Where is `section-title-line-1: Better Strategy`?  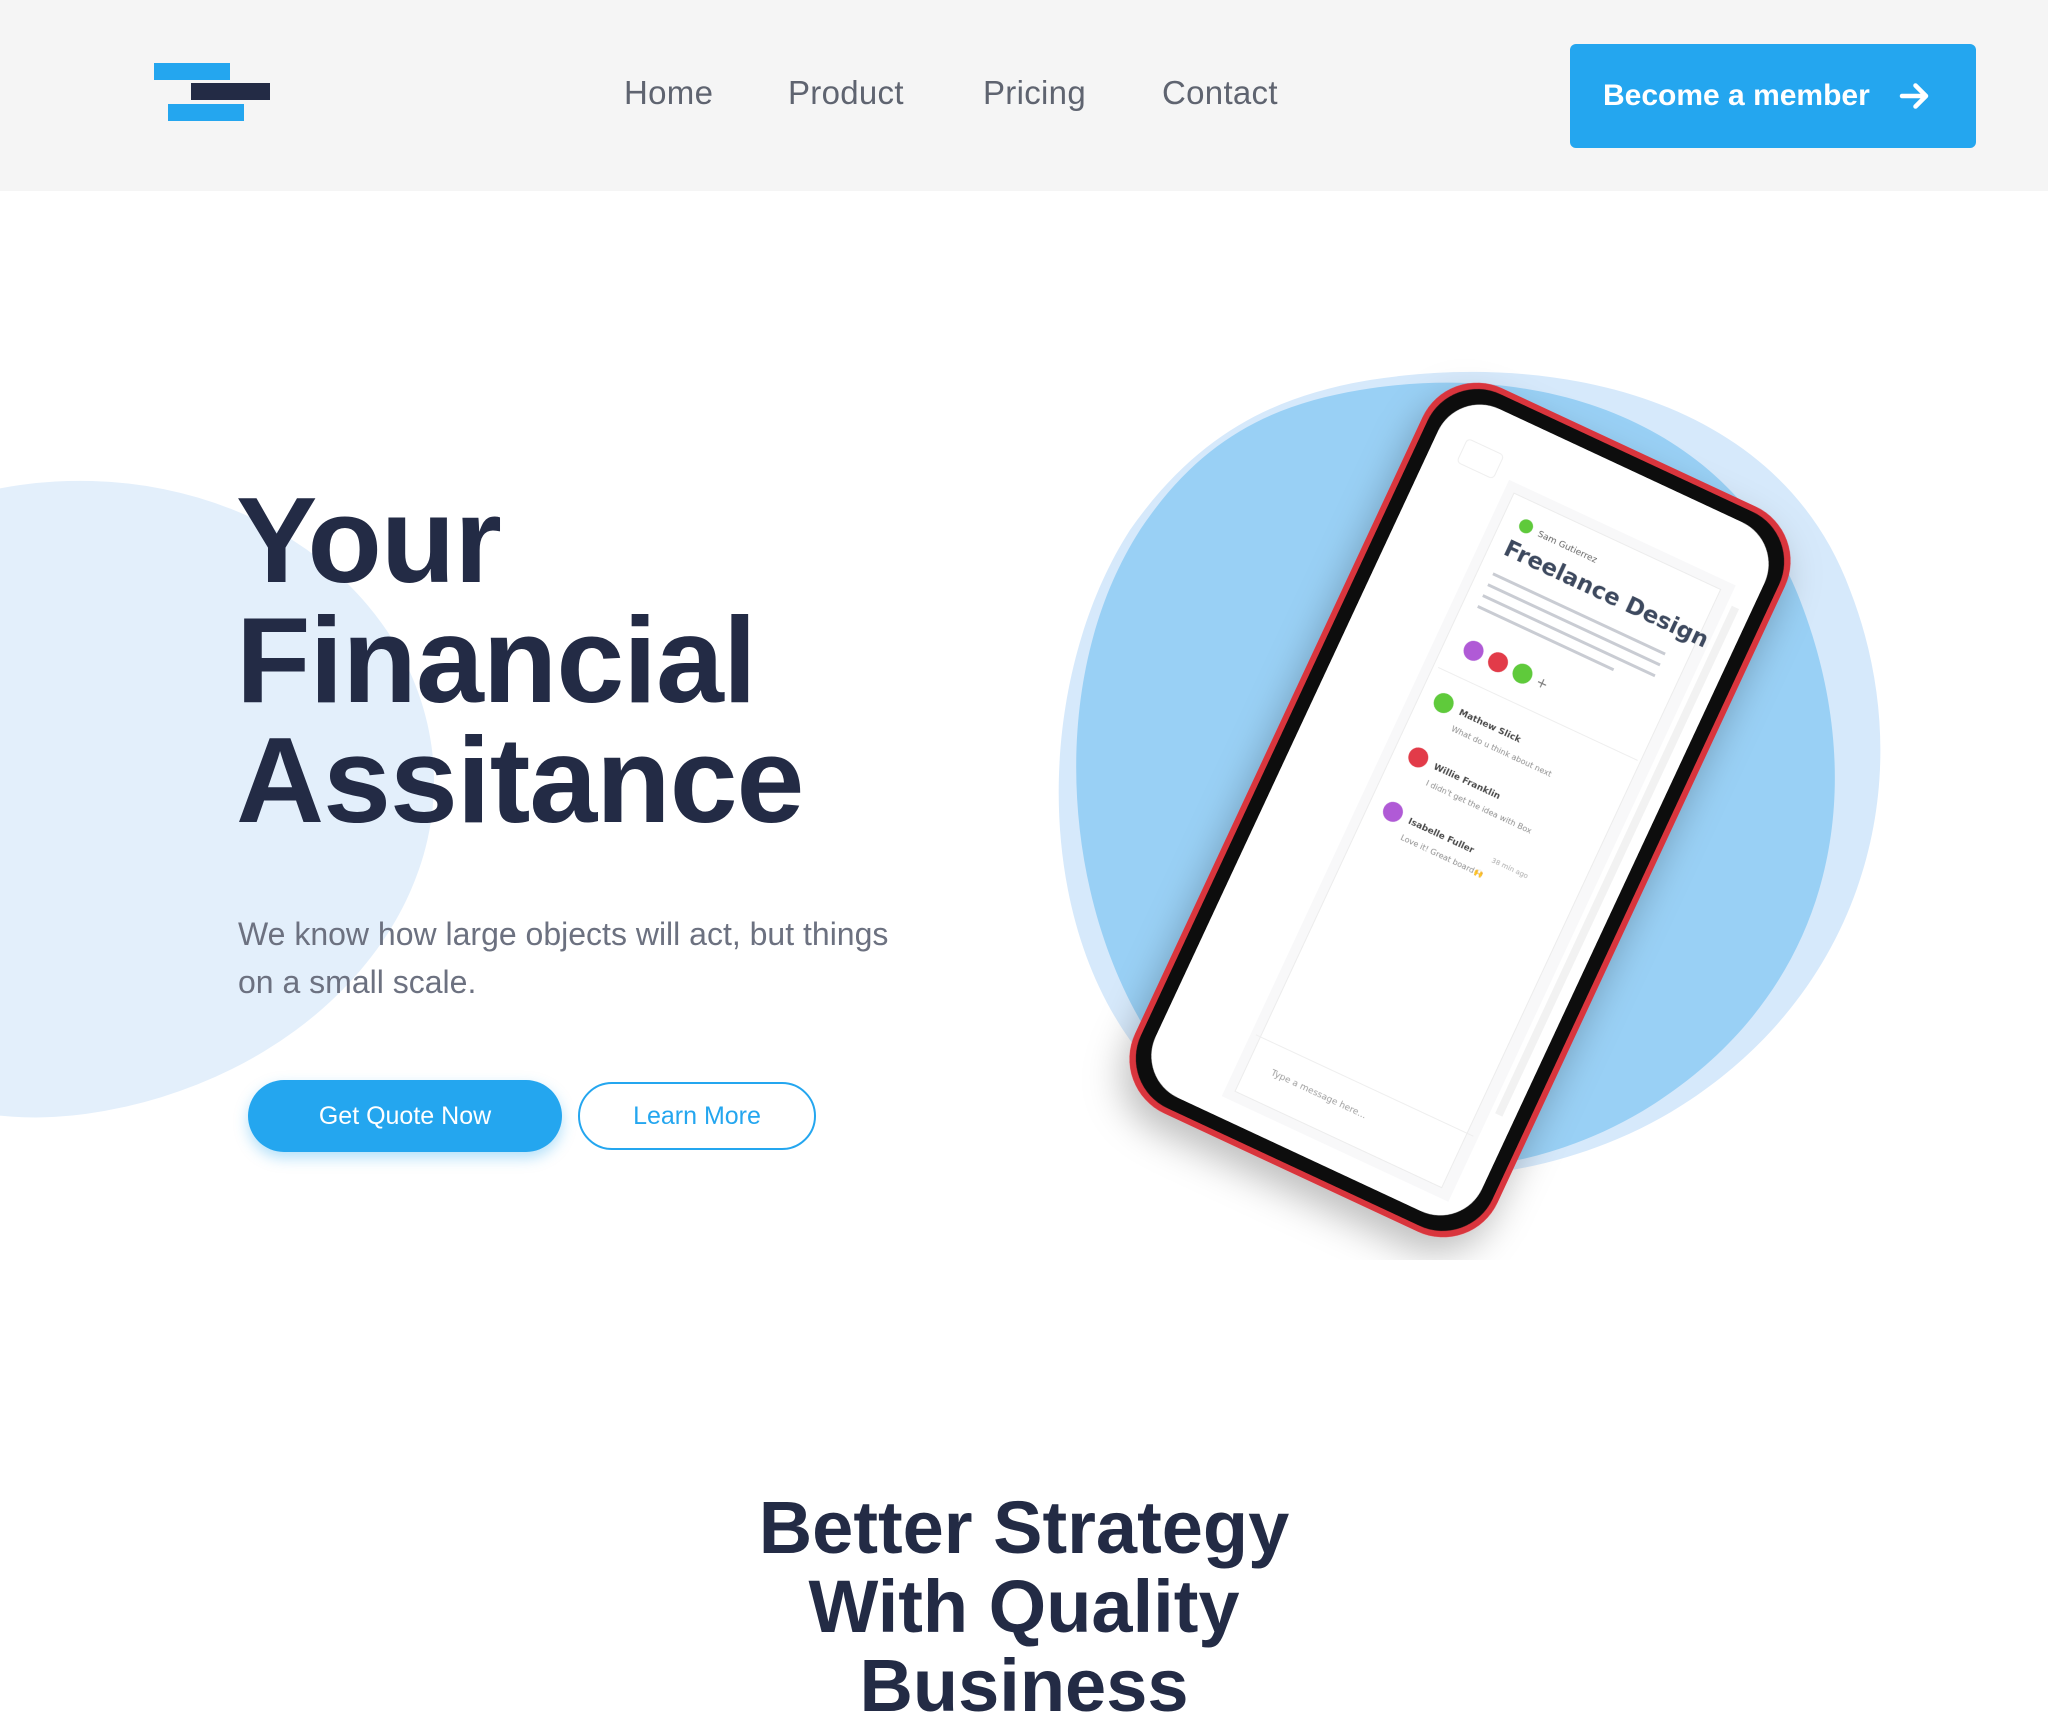
section-title-line-1: Better Strategy is located at coordinates (1024, 1527).